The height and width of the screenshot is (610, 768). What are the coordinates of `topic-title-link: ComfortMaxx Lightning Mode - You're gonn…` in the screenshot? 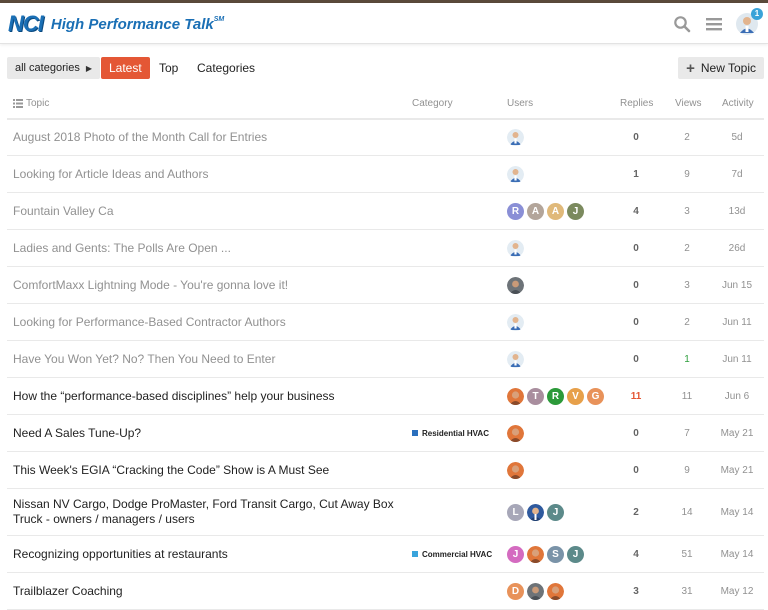 It's located at (210, 285).